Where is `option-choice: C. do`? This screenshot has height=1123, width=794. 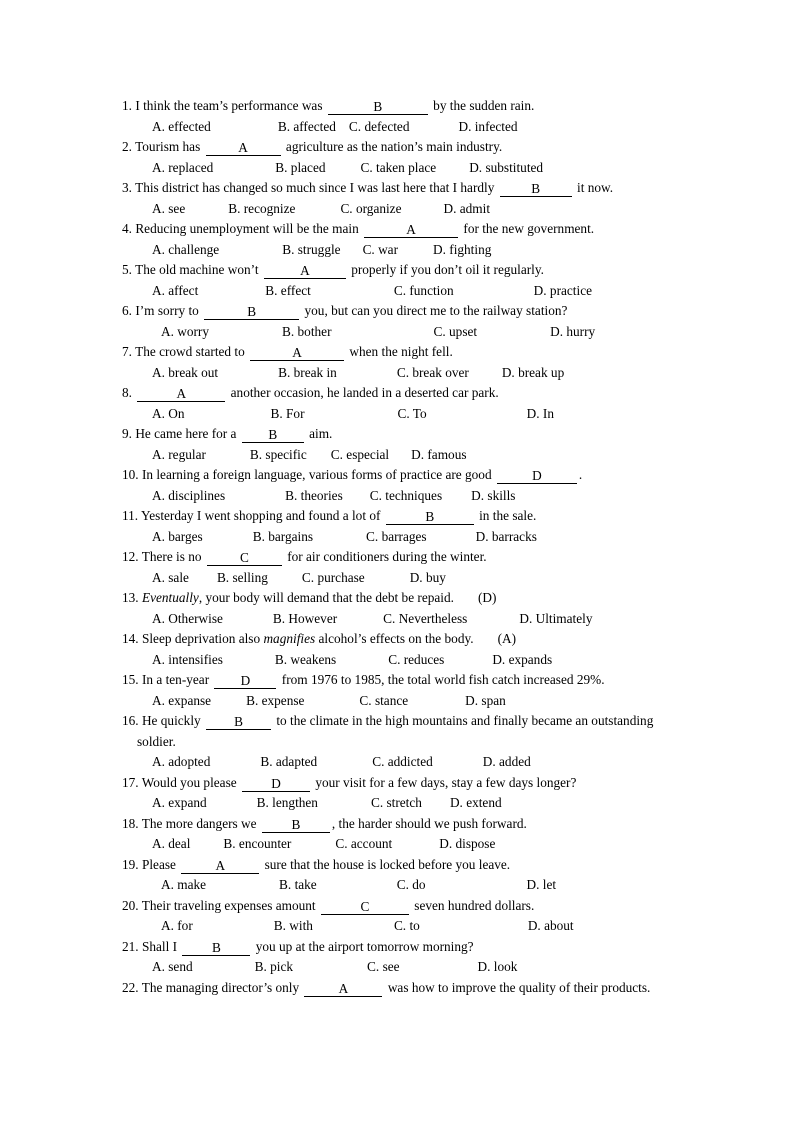
option-choice: C. do is located at coordinates (411, 885).